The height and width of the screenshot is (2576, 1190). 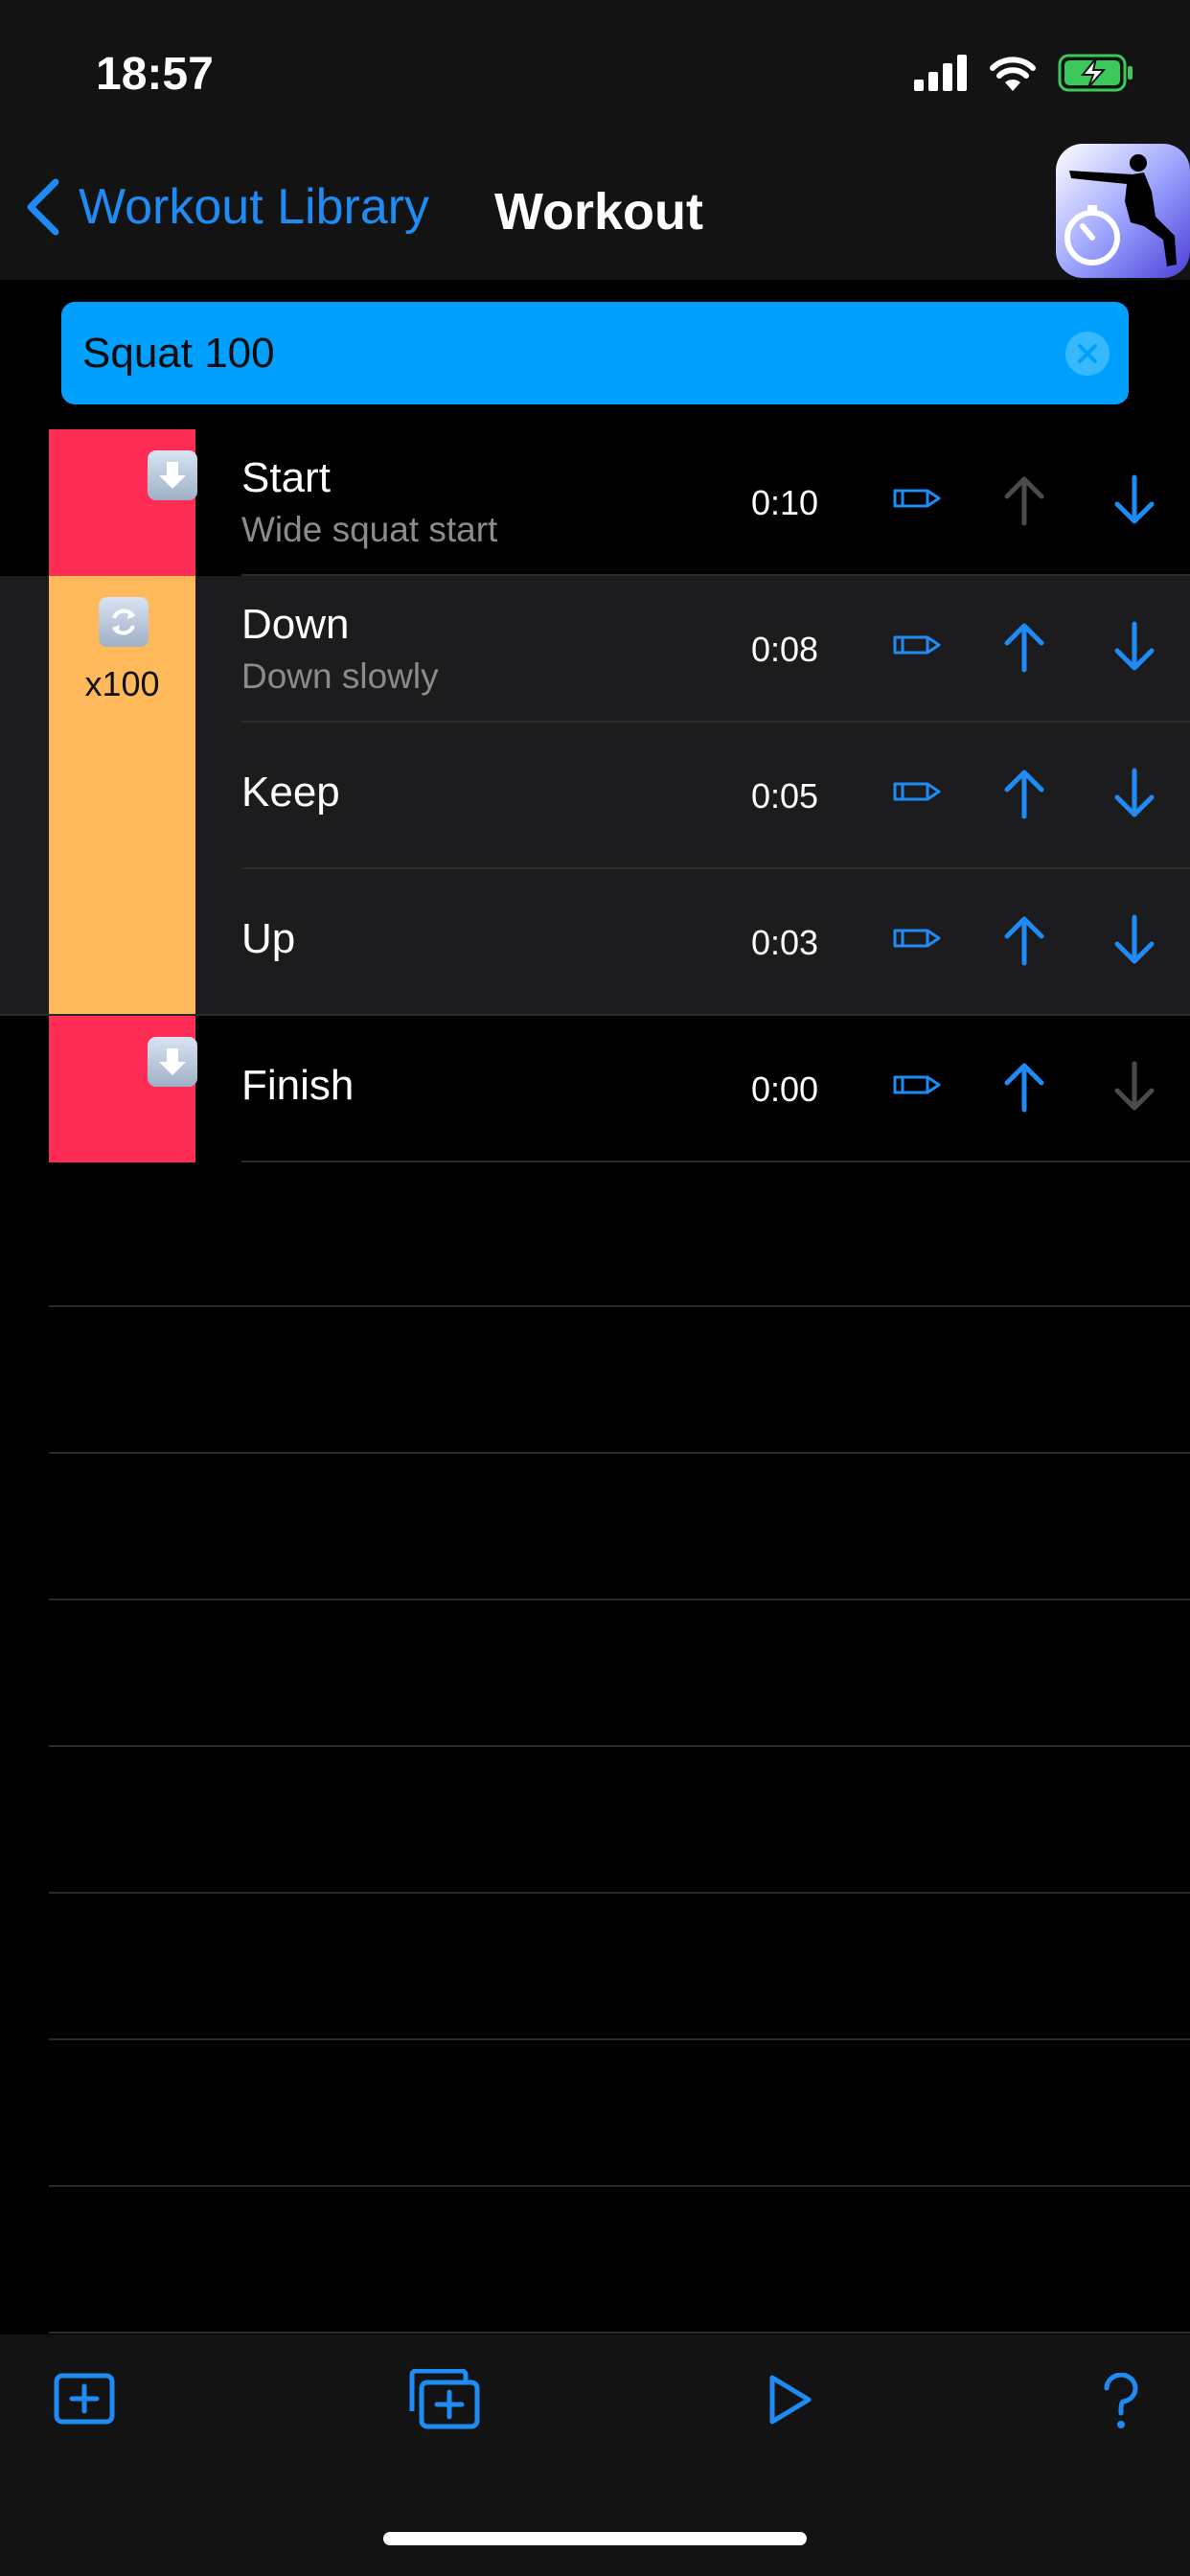 What do you see at coordinates (295, 624) in the screenshot?
I see `step-name: Down` at bounding box center [295, 624].